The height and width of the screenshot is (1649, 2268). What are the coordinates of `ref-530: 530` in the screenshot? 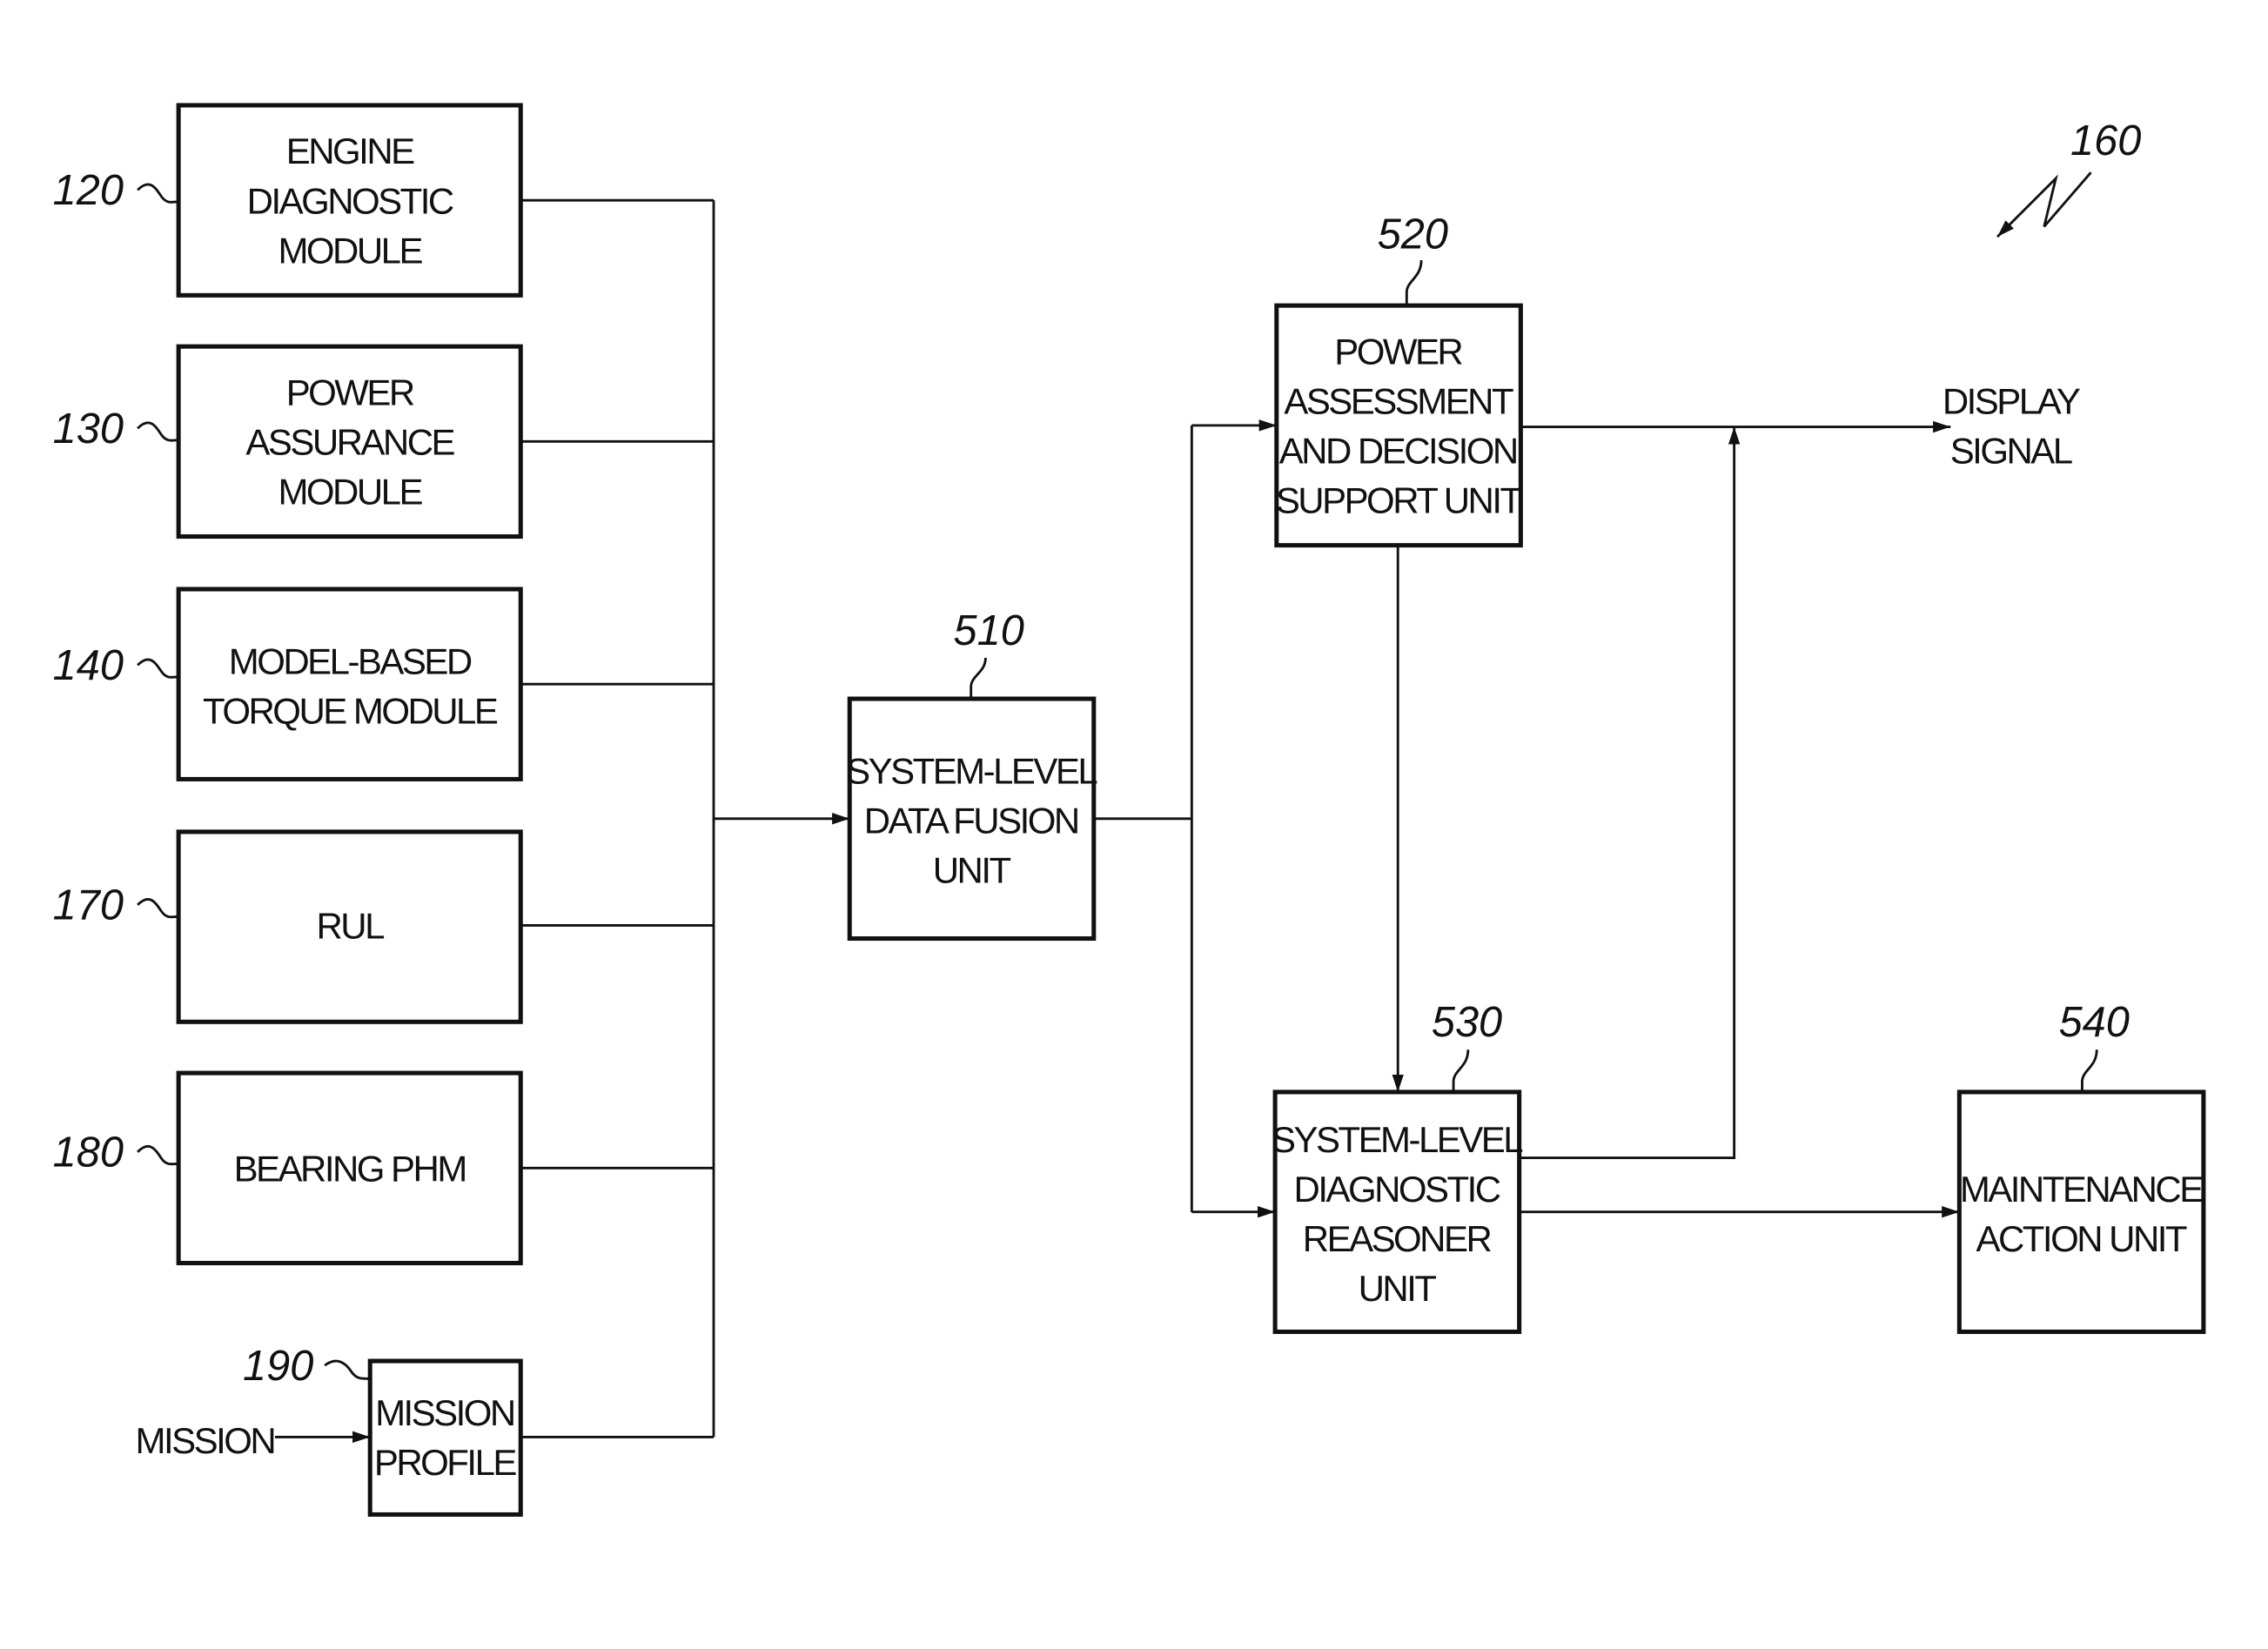 It's located at (1467, 1022).